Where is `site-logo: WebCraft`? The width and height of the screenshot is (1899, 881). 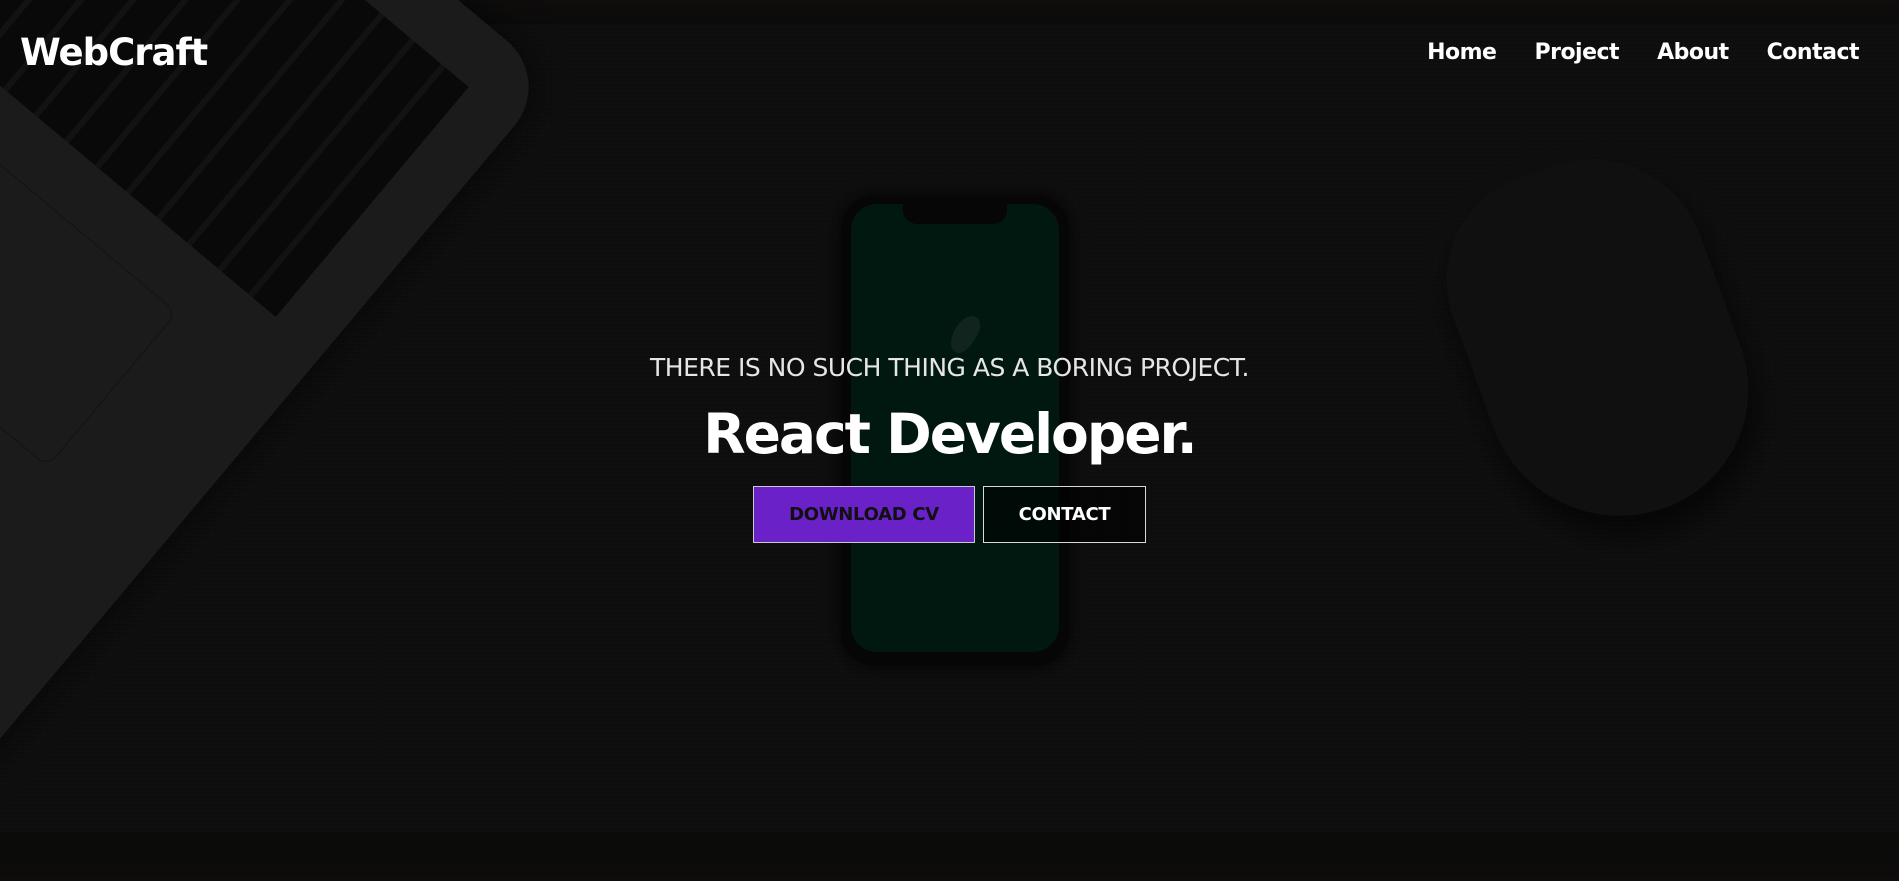
site-logo: WebCraft is located at coordinates (114, 53).